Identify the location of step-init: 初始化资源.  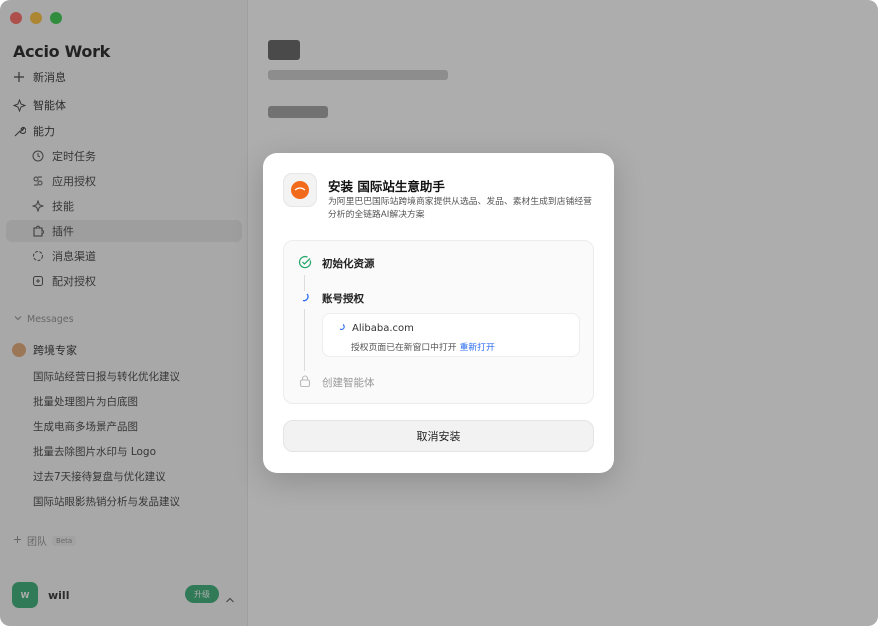
(336, 263).